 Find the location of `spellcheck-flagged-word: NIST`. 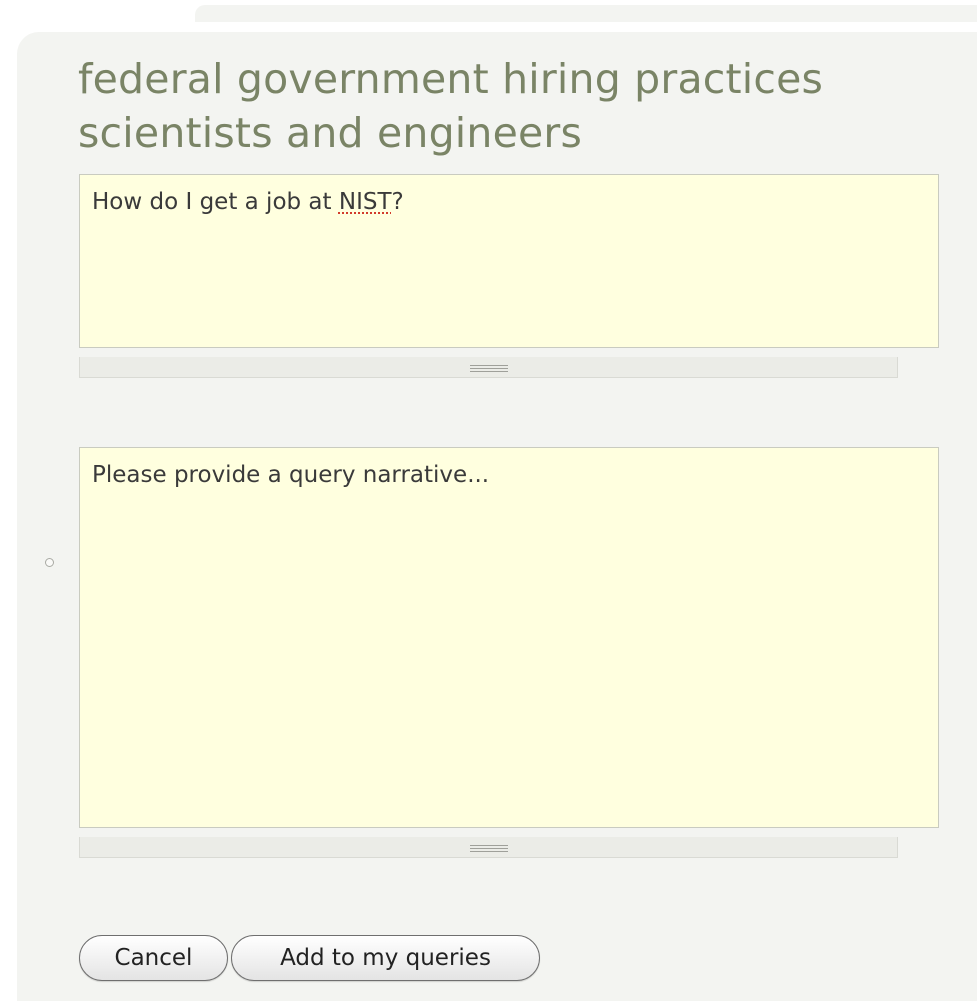

spellcheck-flagged-word: NIST is located at coordinates (365, 202).